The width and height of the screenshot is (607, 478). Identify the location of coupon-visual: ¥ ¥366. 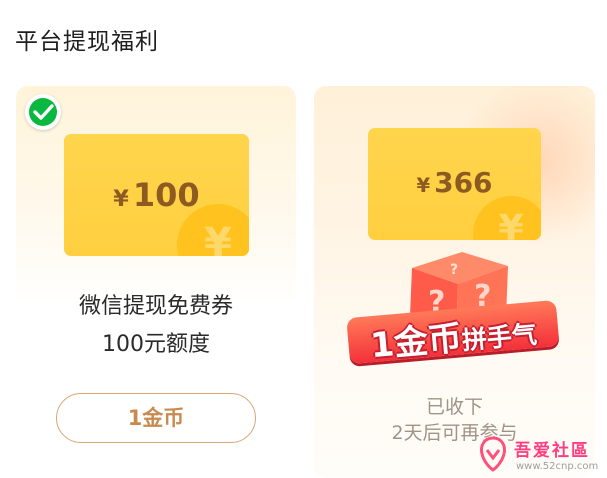
(454, 184).